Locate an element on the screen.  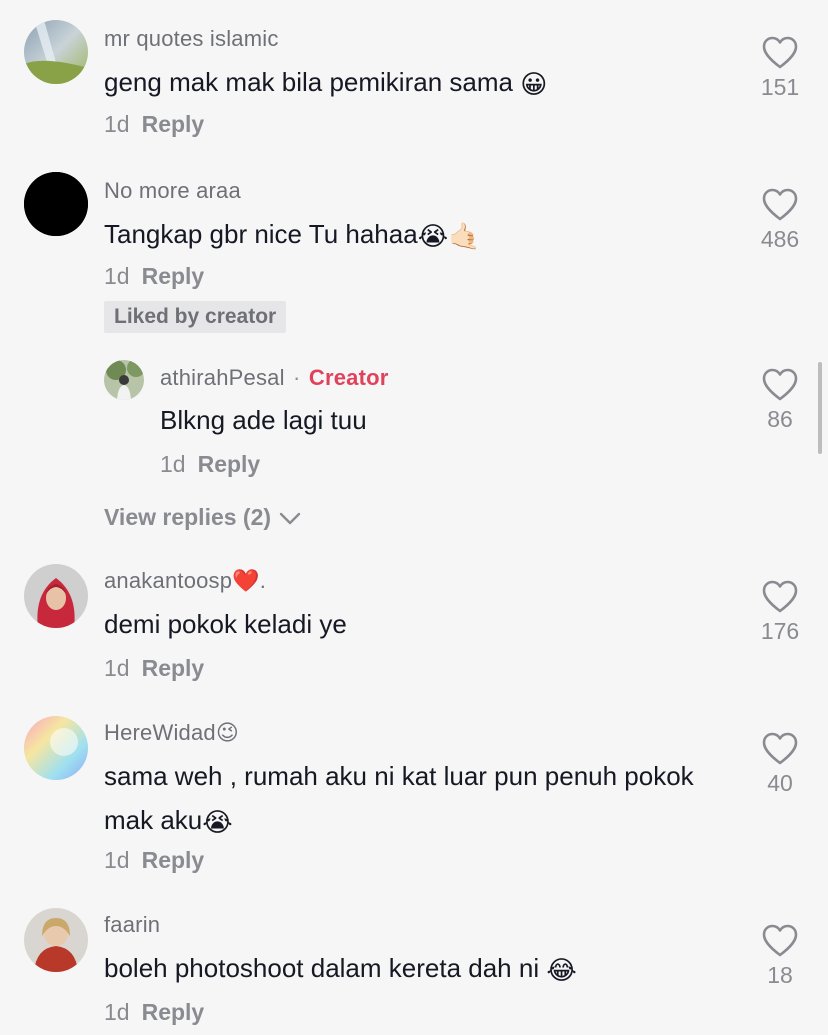
comment-text: demi pokok keladi ye is located at coordinates (225, 624).